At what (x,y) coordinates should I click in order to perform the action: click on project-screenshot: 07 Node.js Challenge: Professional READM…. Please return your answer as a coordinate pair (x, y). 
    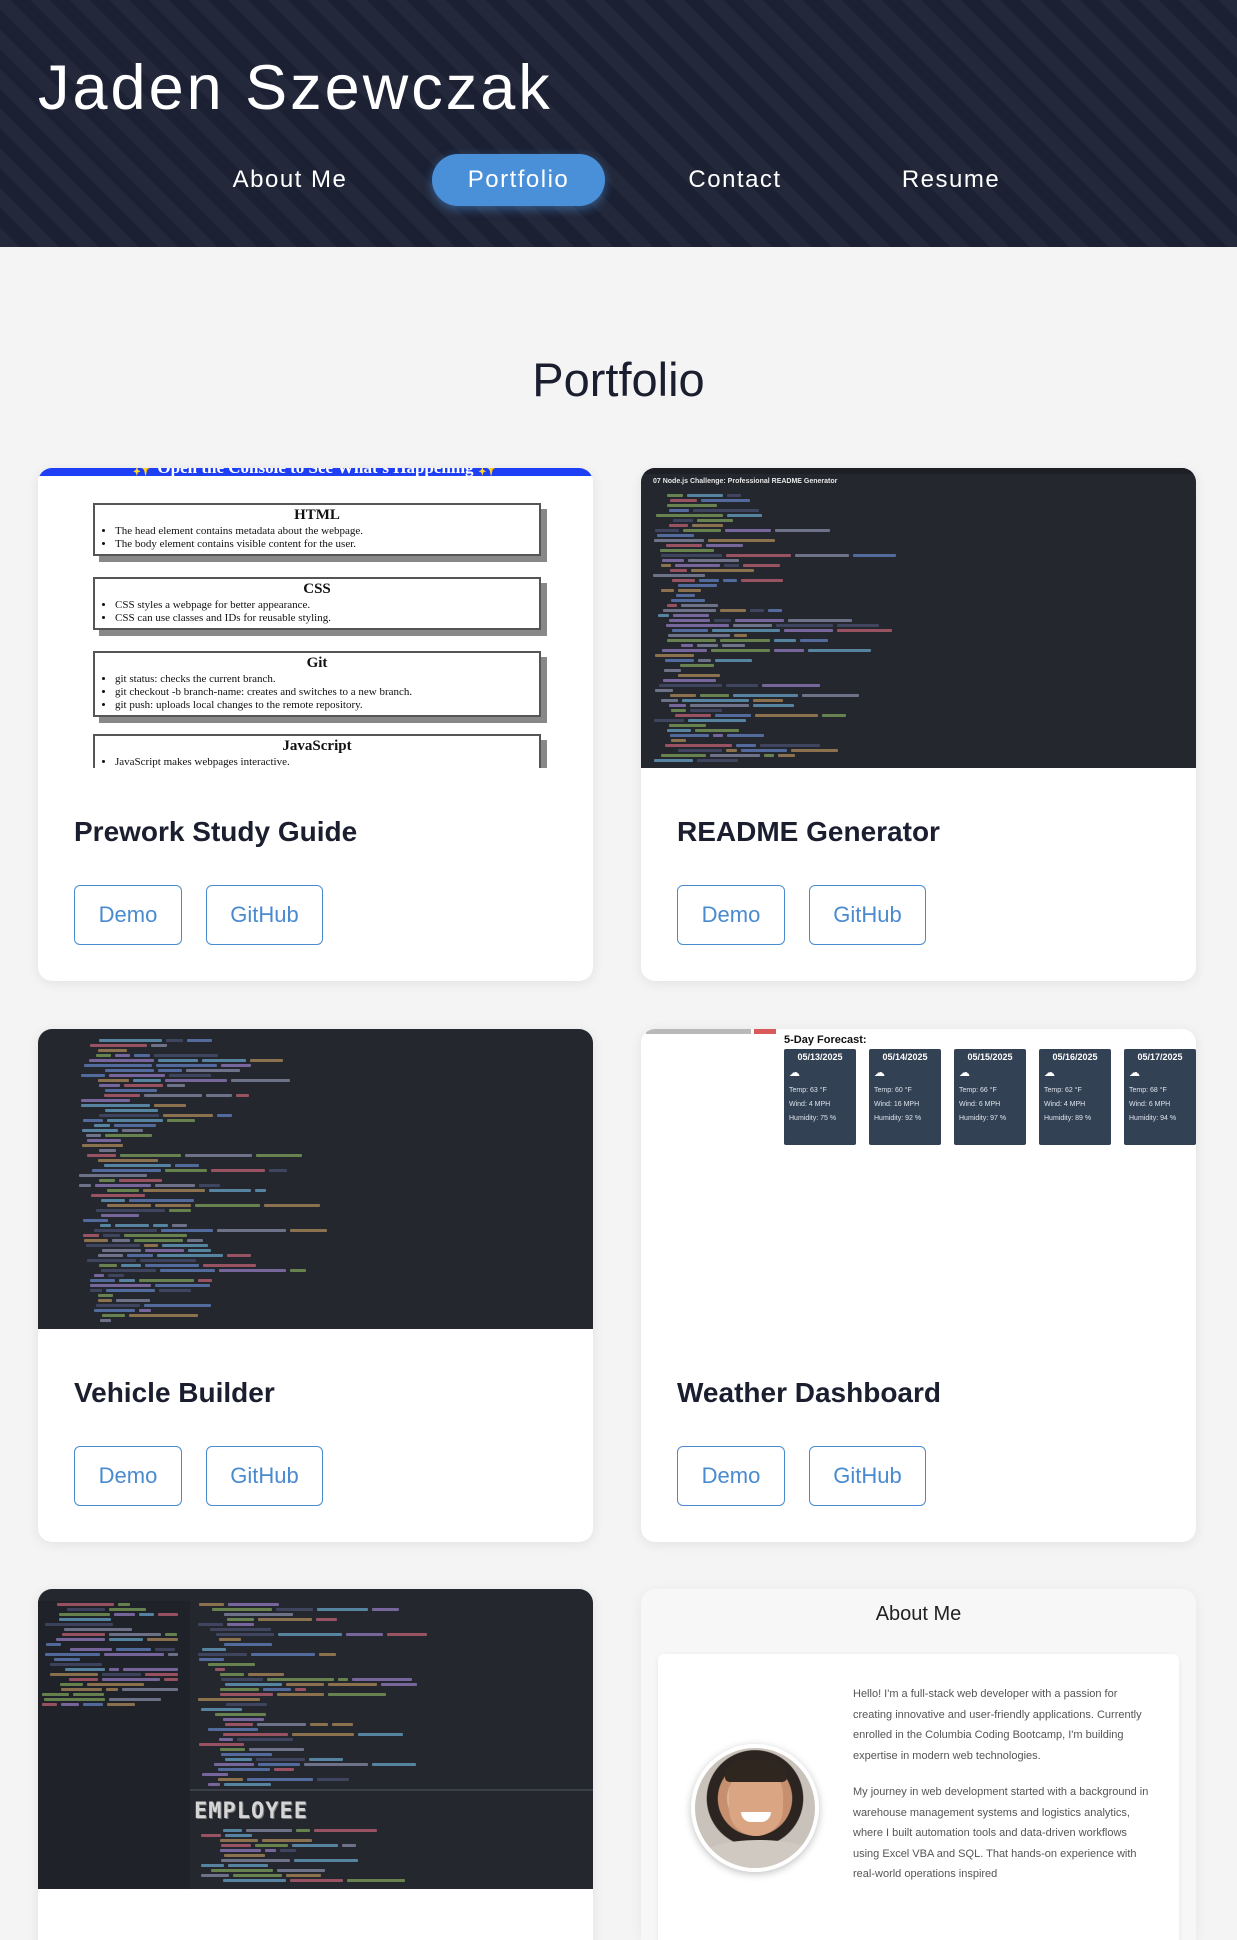
    Looking at the image, I should click on (918, 618).